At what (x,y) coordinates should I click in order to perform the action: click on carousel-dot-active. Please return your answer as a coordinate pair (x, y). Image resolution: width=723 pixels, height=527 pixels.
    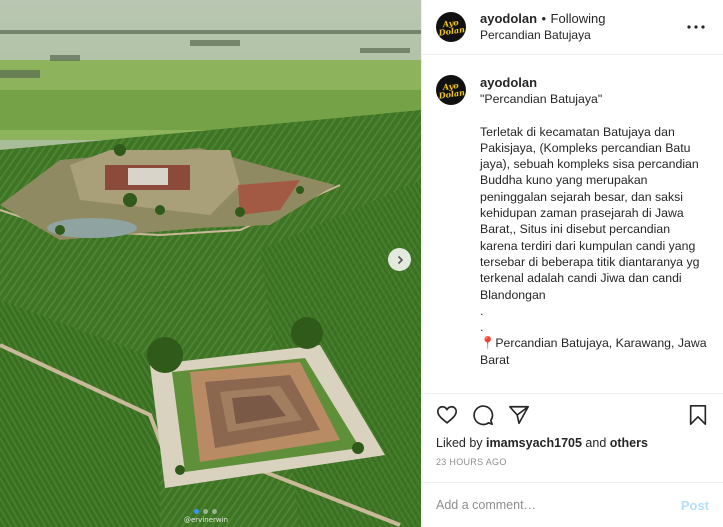
    Looking at the image, I should click on (196, 511).